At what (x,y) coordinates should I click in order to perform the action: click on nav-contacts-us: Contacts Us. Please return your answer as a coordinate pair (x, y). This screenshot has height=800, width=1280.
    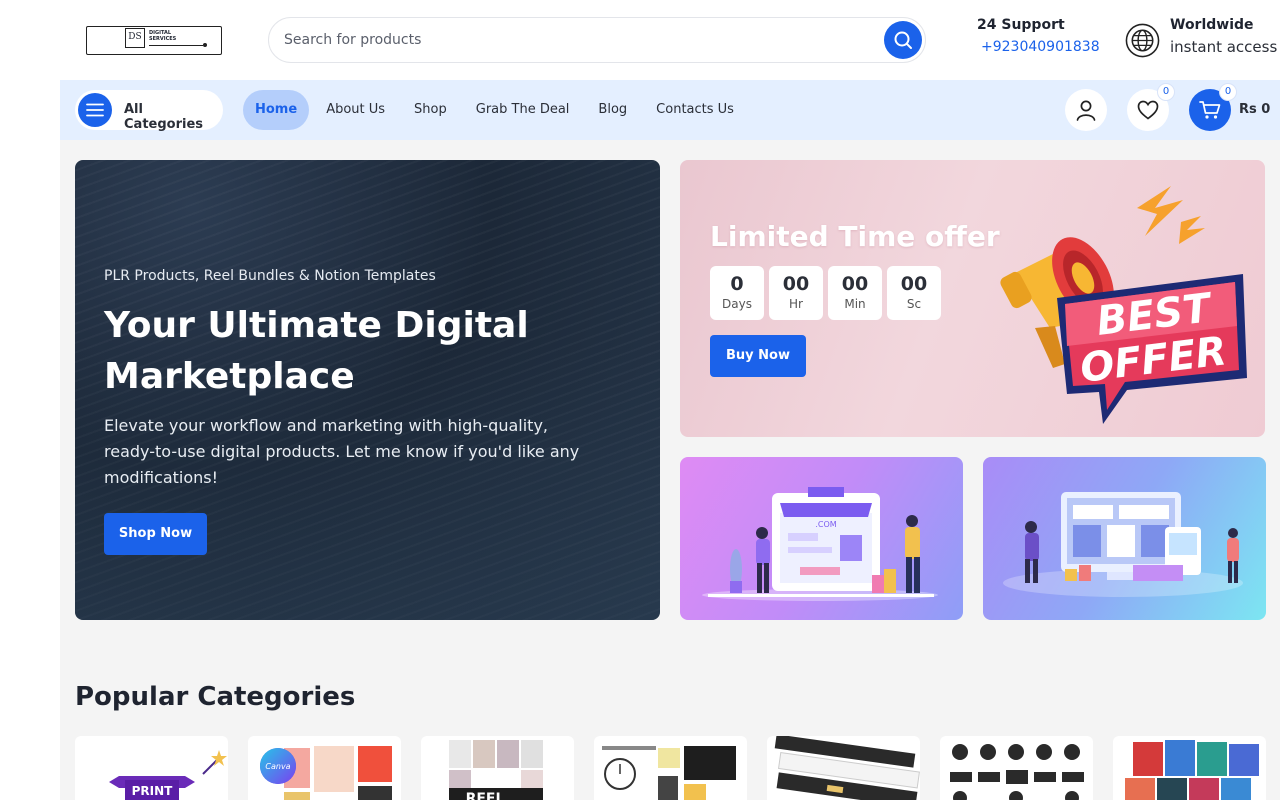
    Looking at the image, I should click on (695, 110).